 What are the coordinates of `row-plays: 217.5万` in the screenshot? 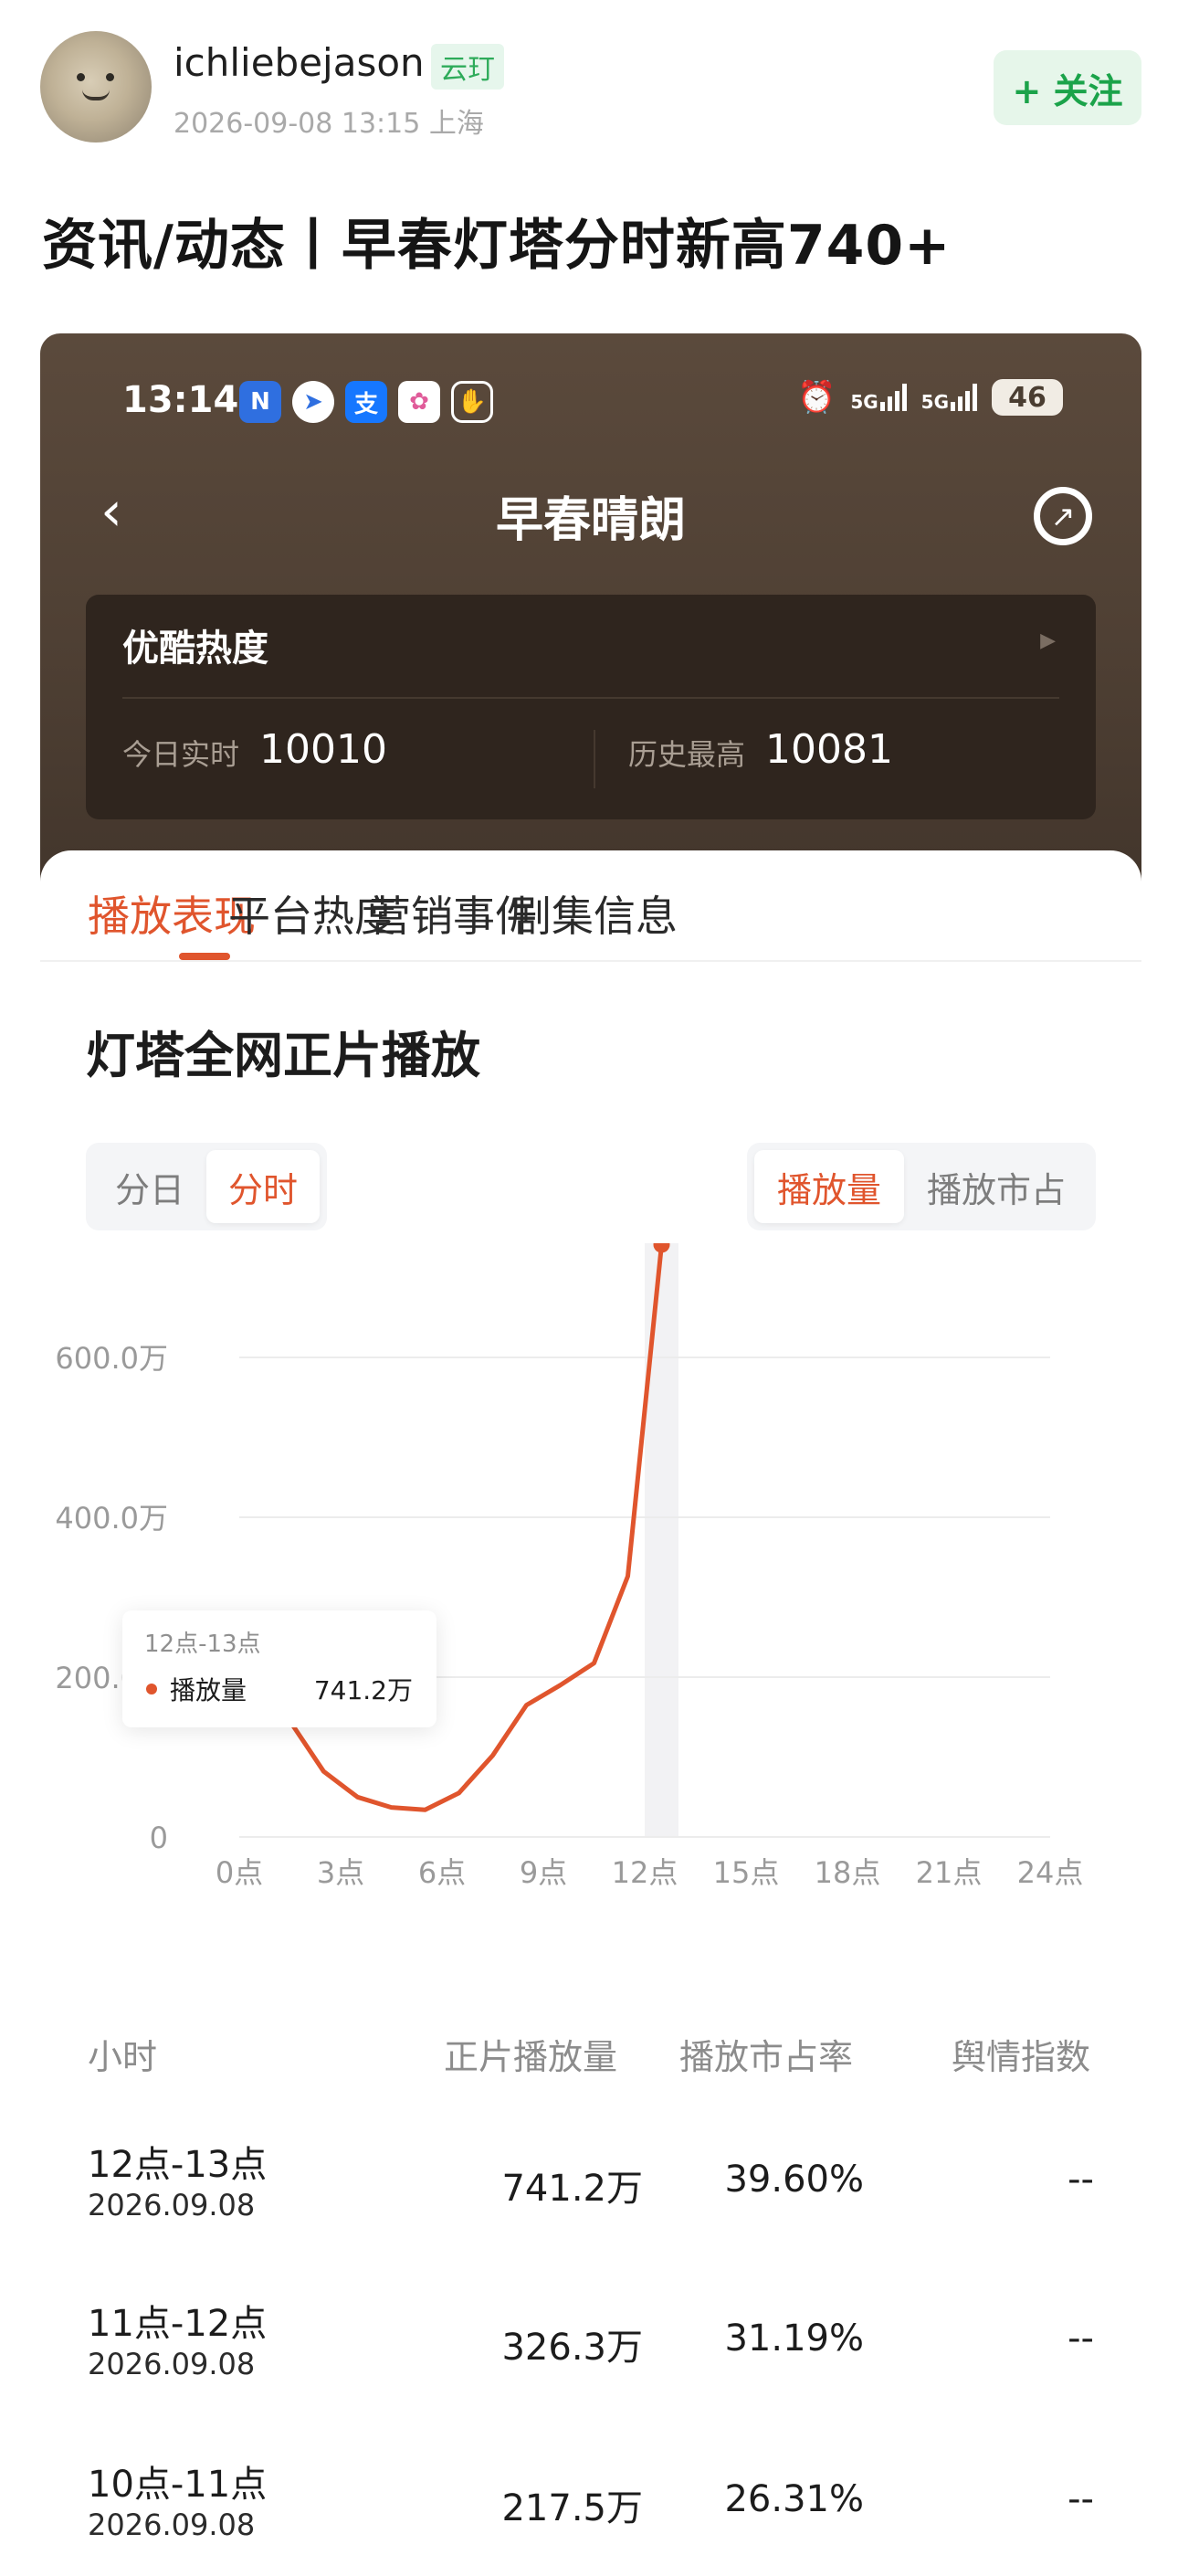 It's located at (572, 2508).